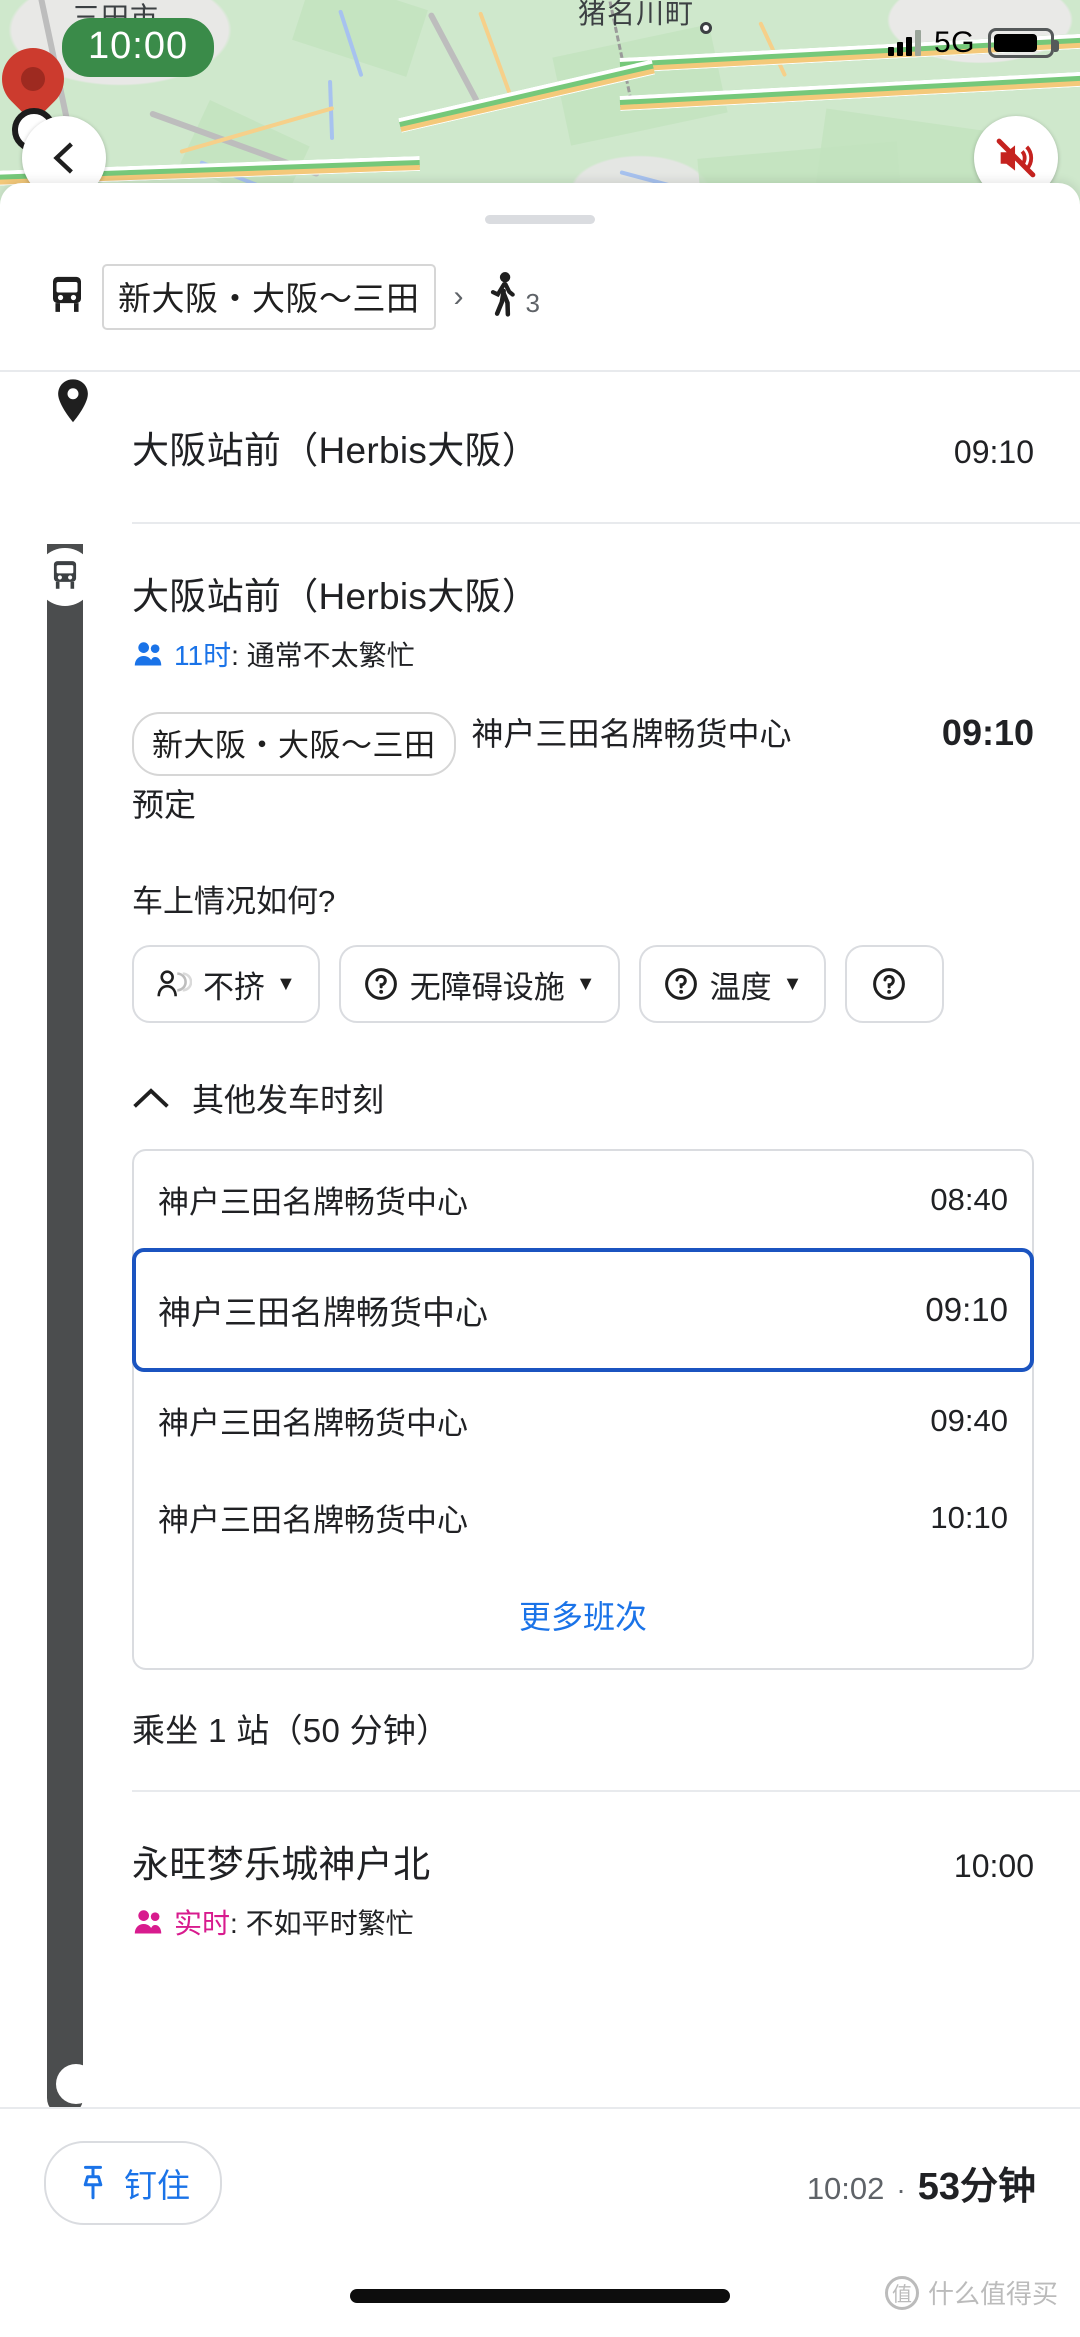  I want to click on feedback-chip-temperature: 温度 ▼, so click(732, 984).